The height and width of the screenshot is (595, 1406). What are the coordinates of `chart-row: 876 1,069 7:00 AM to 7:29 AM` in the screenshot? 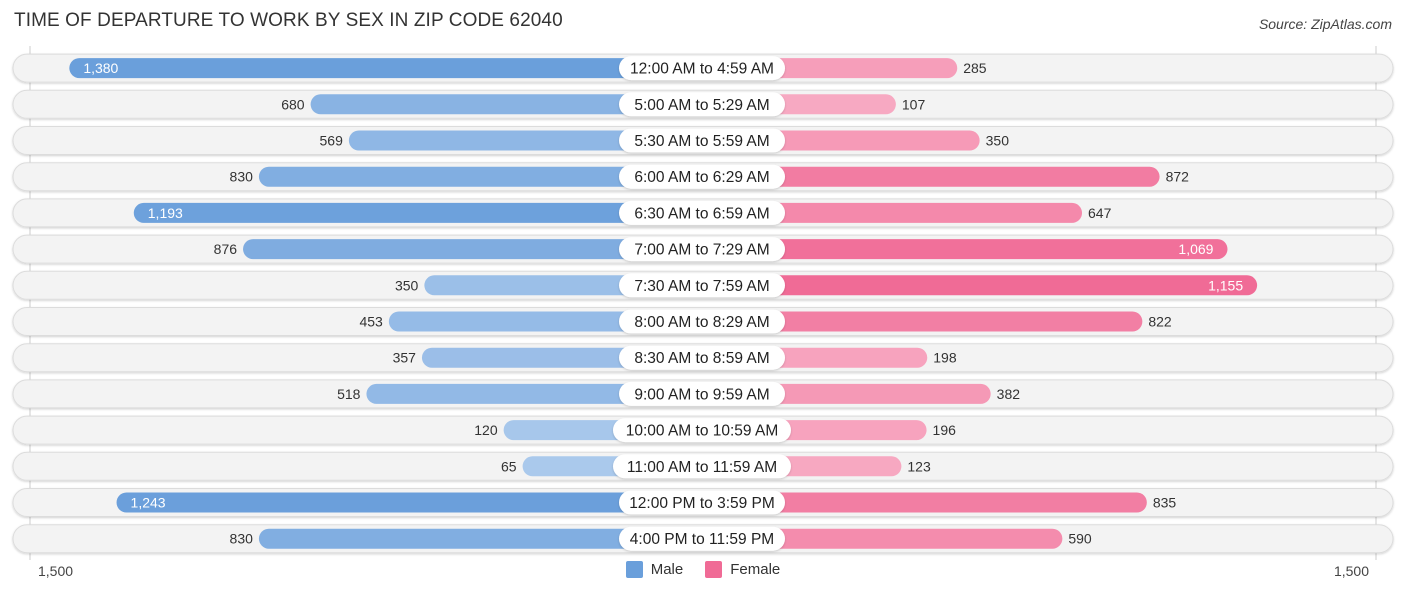 It's located at (703, 249).